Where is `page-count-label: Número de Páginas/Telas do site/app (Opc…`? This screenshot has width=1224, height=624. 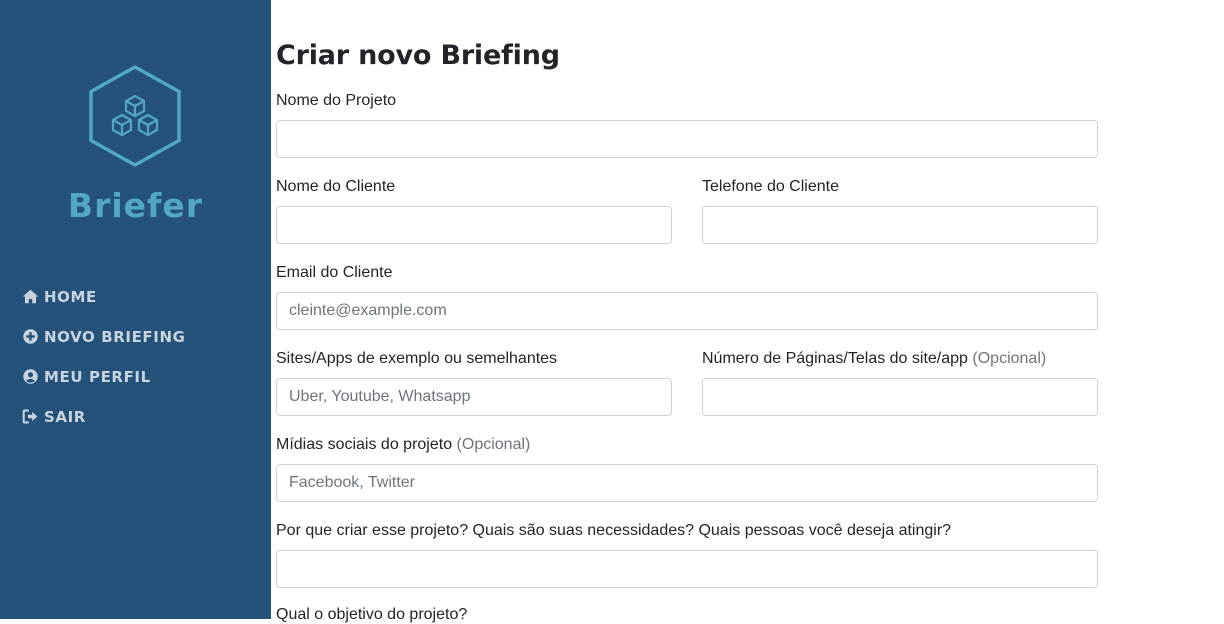
page-count-label: Número de Páginas/Telas do site/app (Opc… is located at coordinates (874, 359).